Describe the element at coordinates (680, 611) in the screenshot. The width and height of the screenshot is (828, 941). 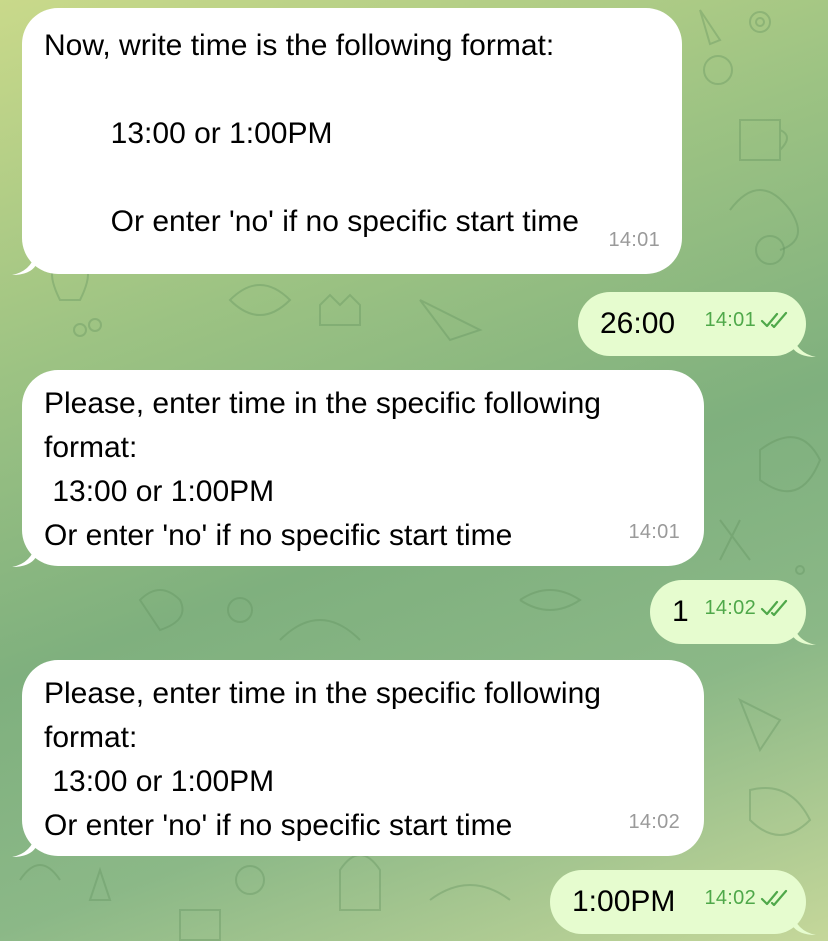
I see `message-text: 1` at that location.